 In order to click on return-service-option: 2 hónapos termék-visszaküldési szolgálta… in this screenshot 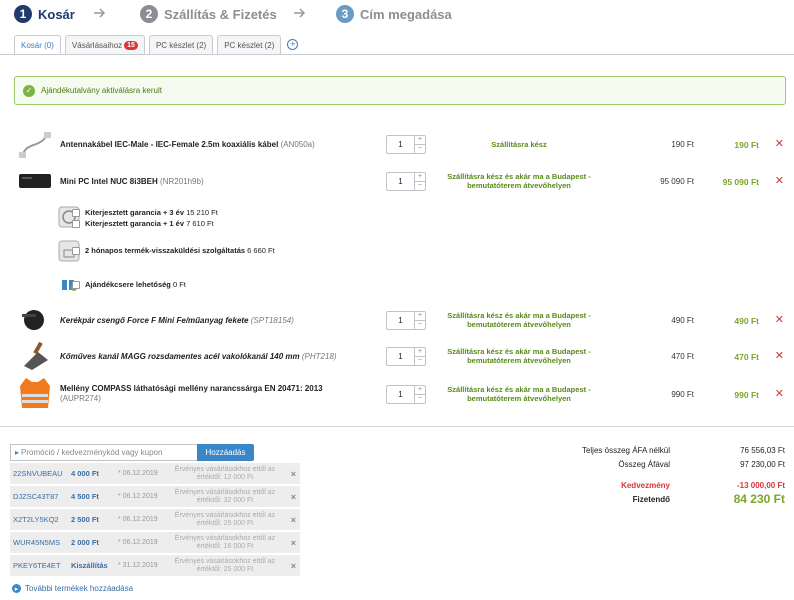, I will do `click(173, 250)`.